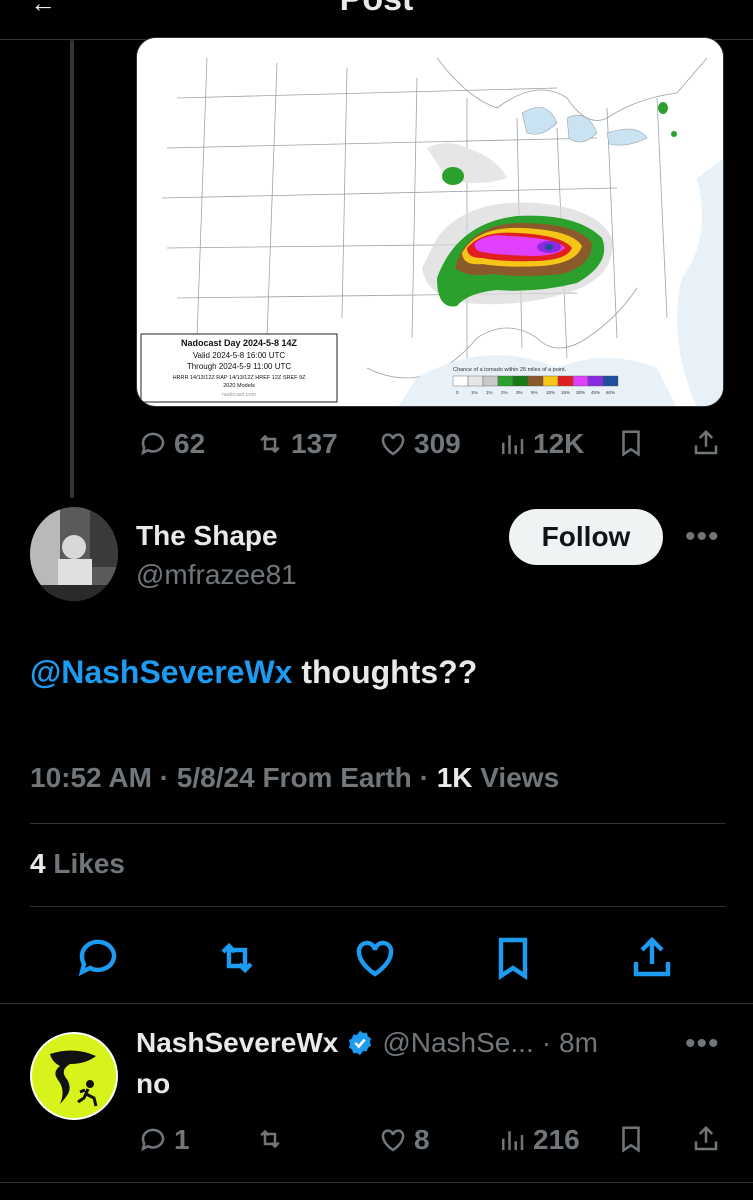  I want to click on likes-total: 4, so click(38, 863).